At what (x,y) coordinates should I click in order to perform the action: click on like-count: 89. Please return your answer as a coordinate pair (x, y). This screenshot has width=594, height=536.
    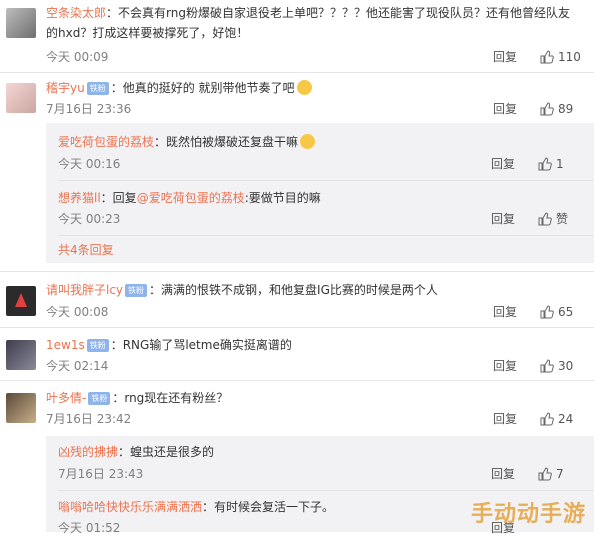
    Looking at the image, I should click on (566, 109).